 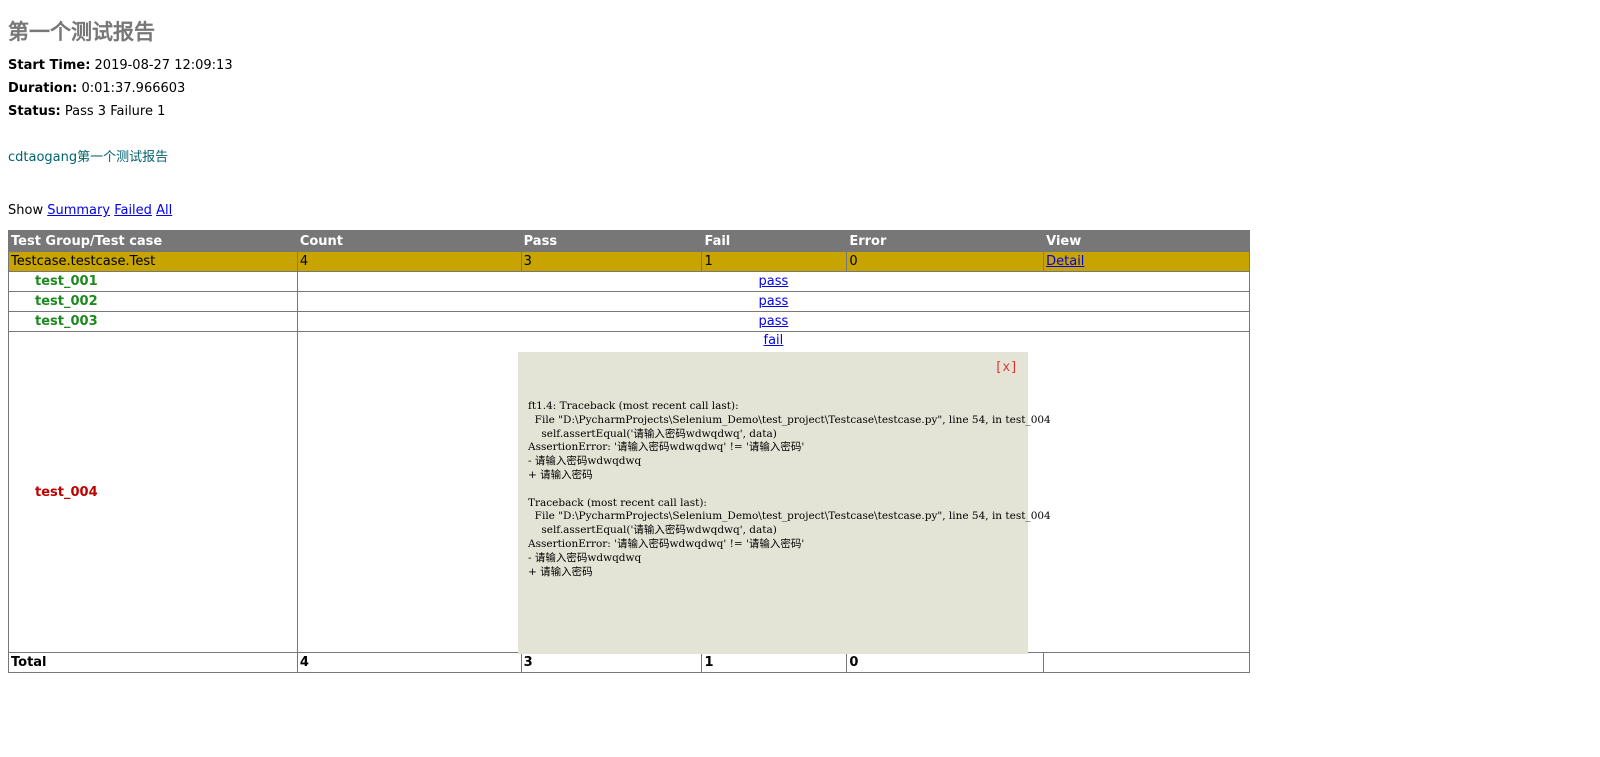 What do you see at coordinates (611, 241) in the screenshot?
I see `header-pass: Pass` at bounding box center [611, 241].